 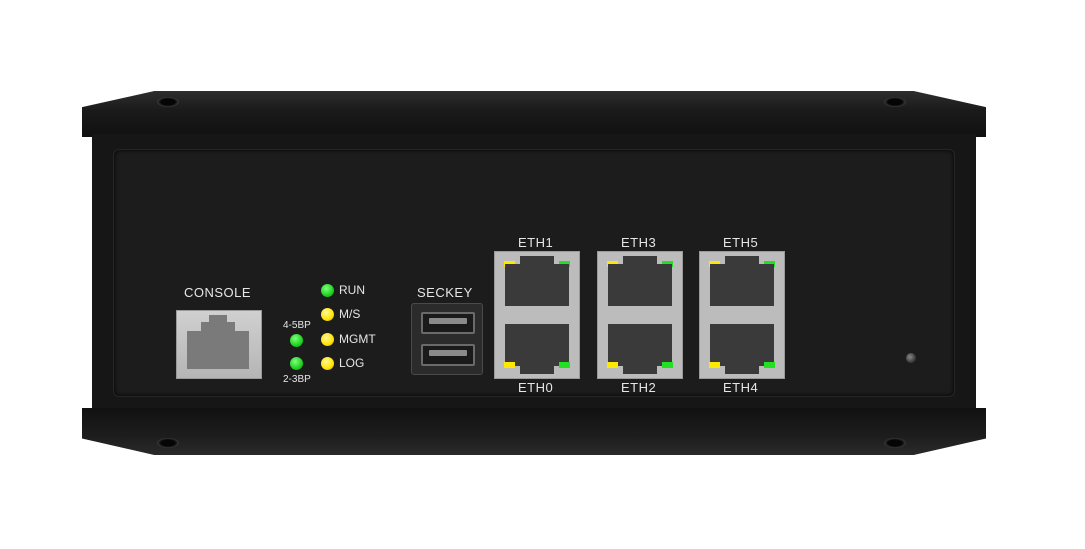 I want to click on mount-hole-top-right, so click(x=895, y=102).